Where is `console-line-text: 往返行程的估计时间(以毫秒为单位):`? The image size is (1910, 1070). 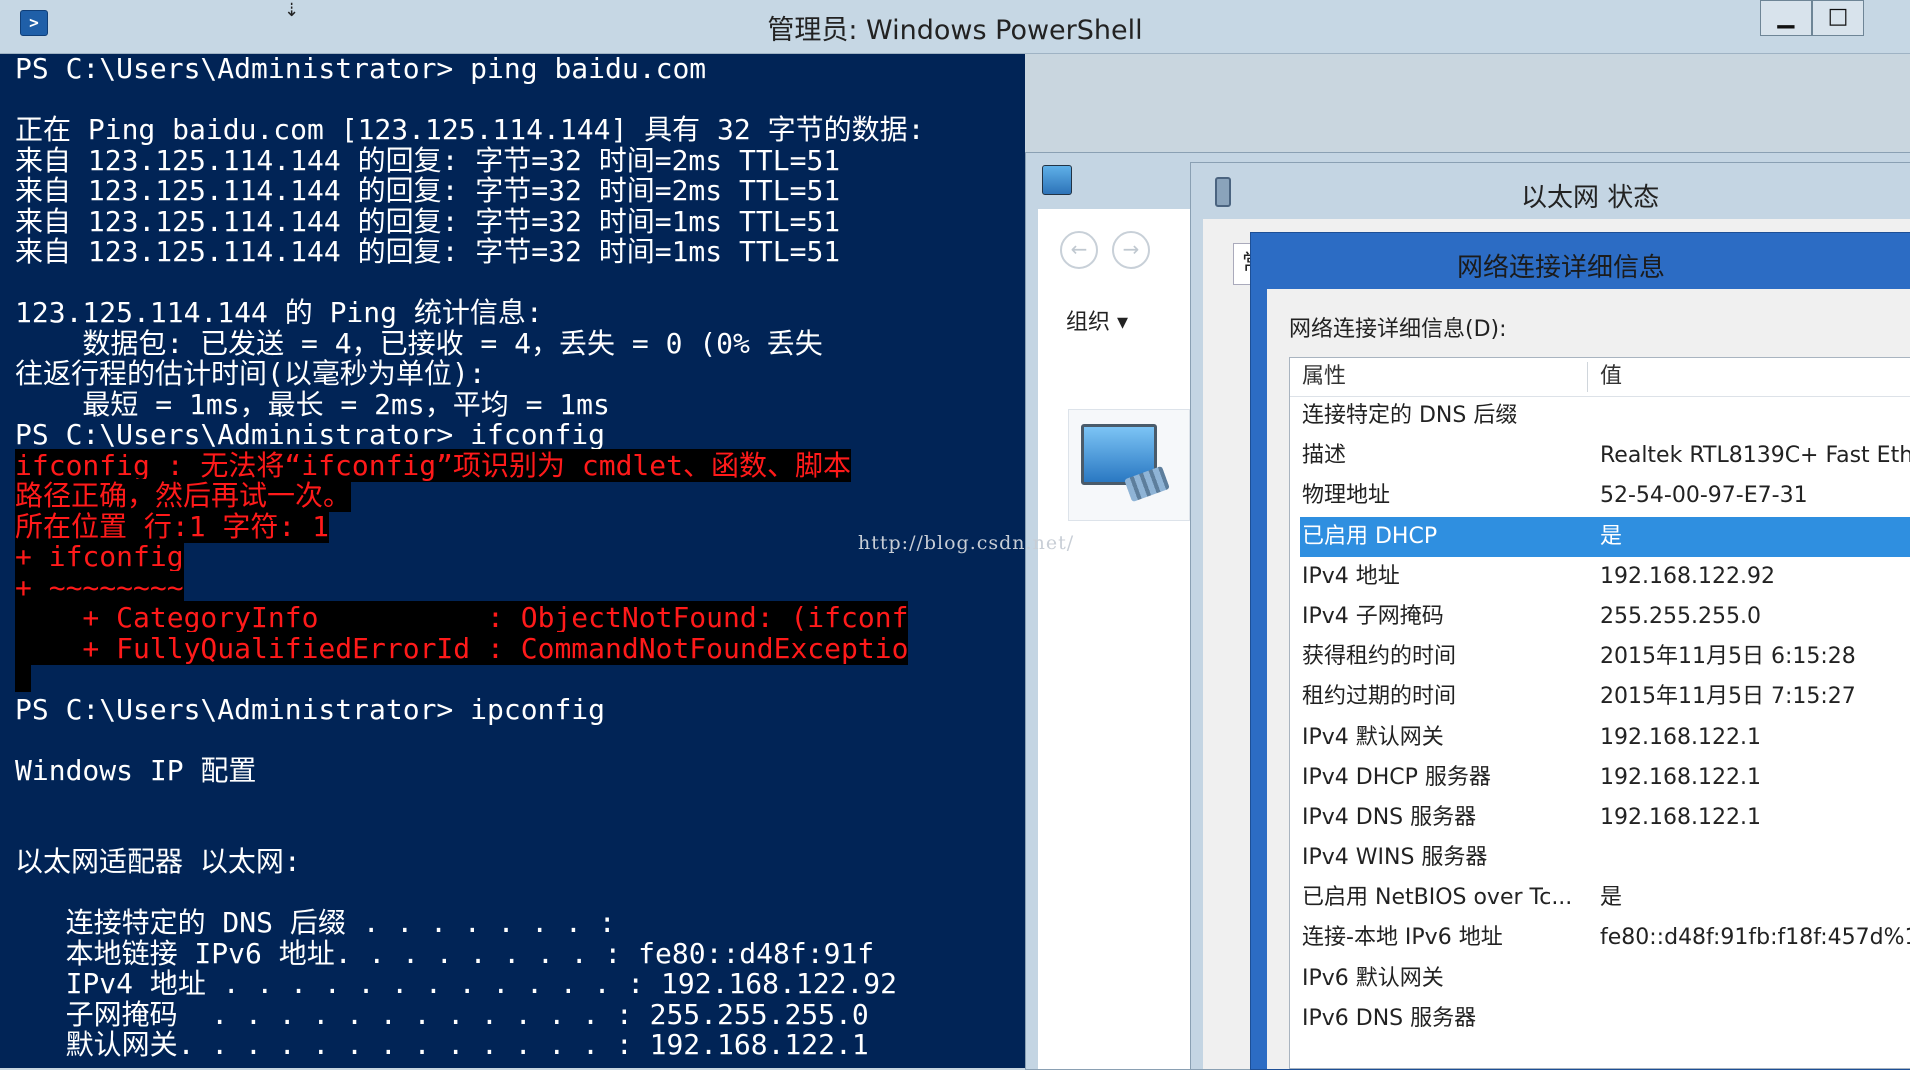
console-line-text: 往返行程的估计时间(以毫秒为单位): is located at coordinates (250, 373).